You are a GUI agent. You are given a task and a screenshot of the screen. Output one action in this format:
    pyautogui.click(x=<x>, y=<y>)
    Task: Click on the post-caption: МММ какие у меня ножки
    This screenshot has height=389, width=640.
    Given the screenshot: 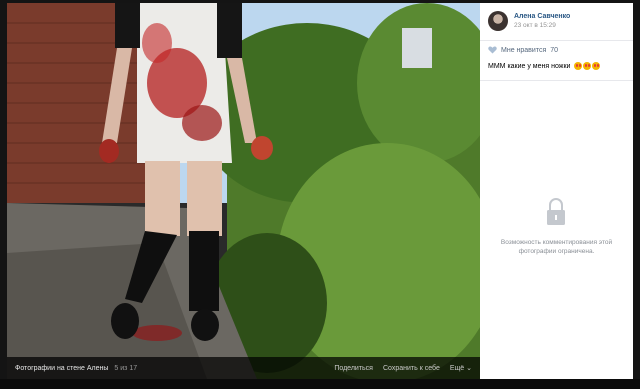 What is the action you would take?
    pyautogui.click(x=544, y=66)
    